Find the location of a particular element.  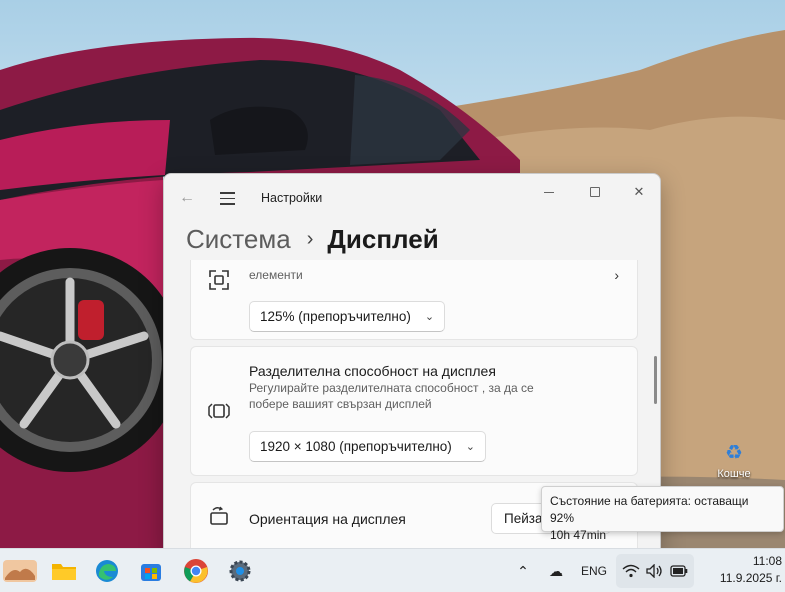

cloud-sync-icon: ☁ is located at coordinates (556, 571).